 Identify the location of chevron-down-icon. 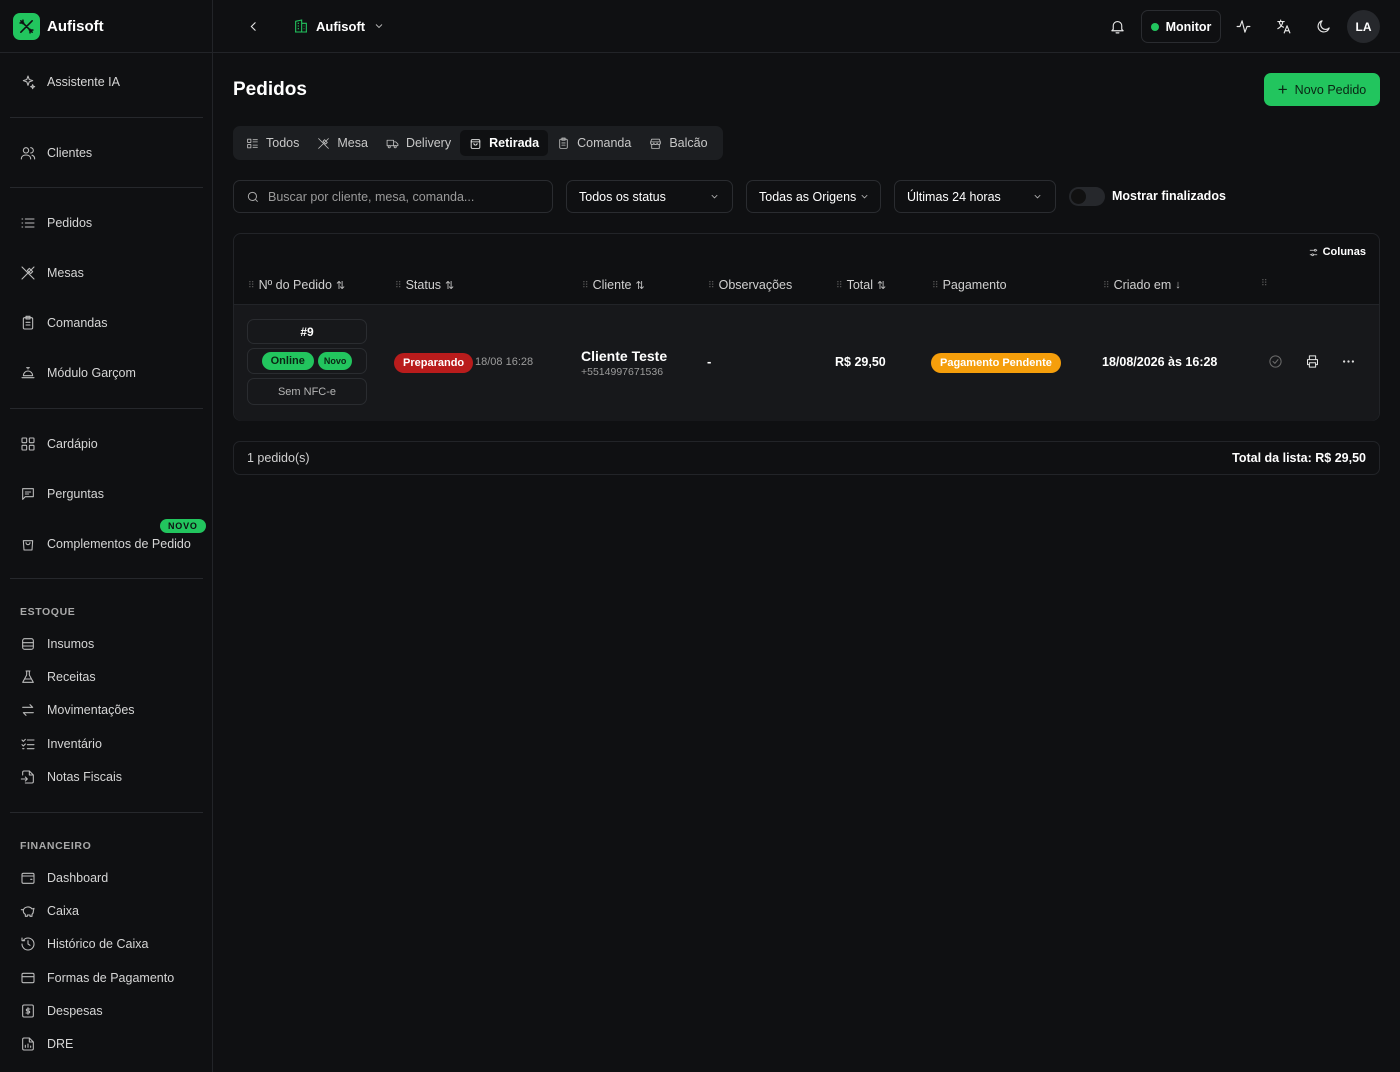
(1037, 196).